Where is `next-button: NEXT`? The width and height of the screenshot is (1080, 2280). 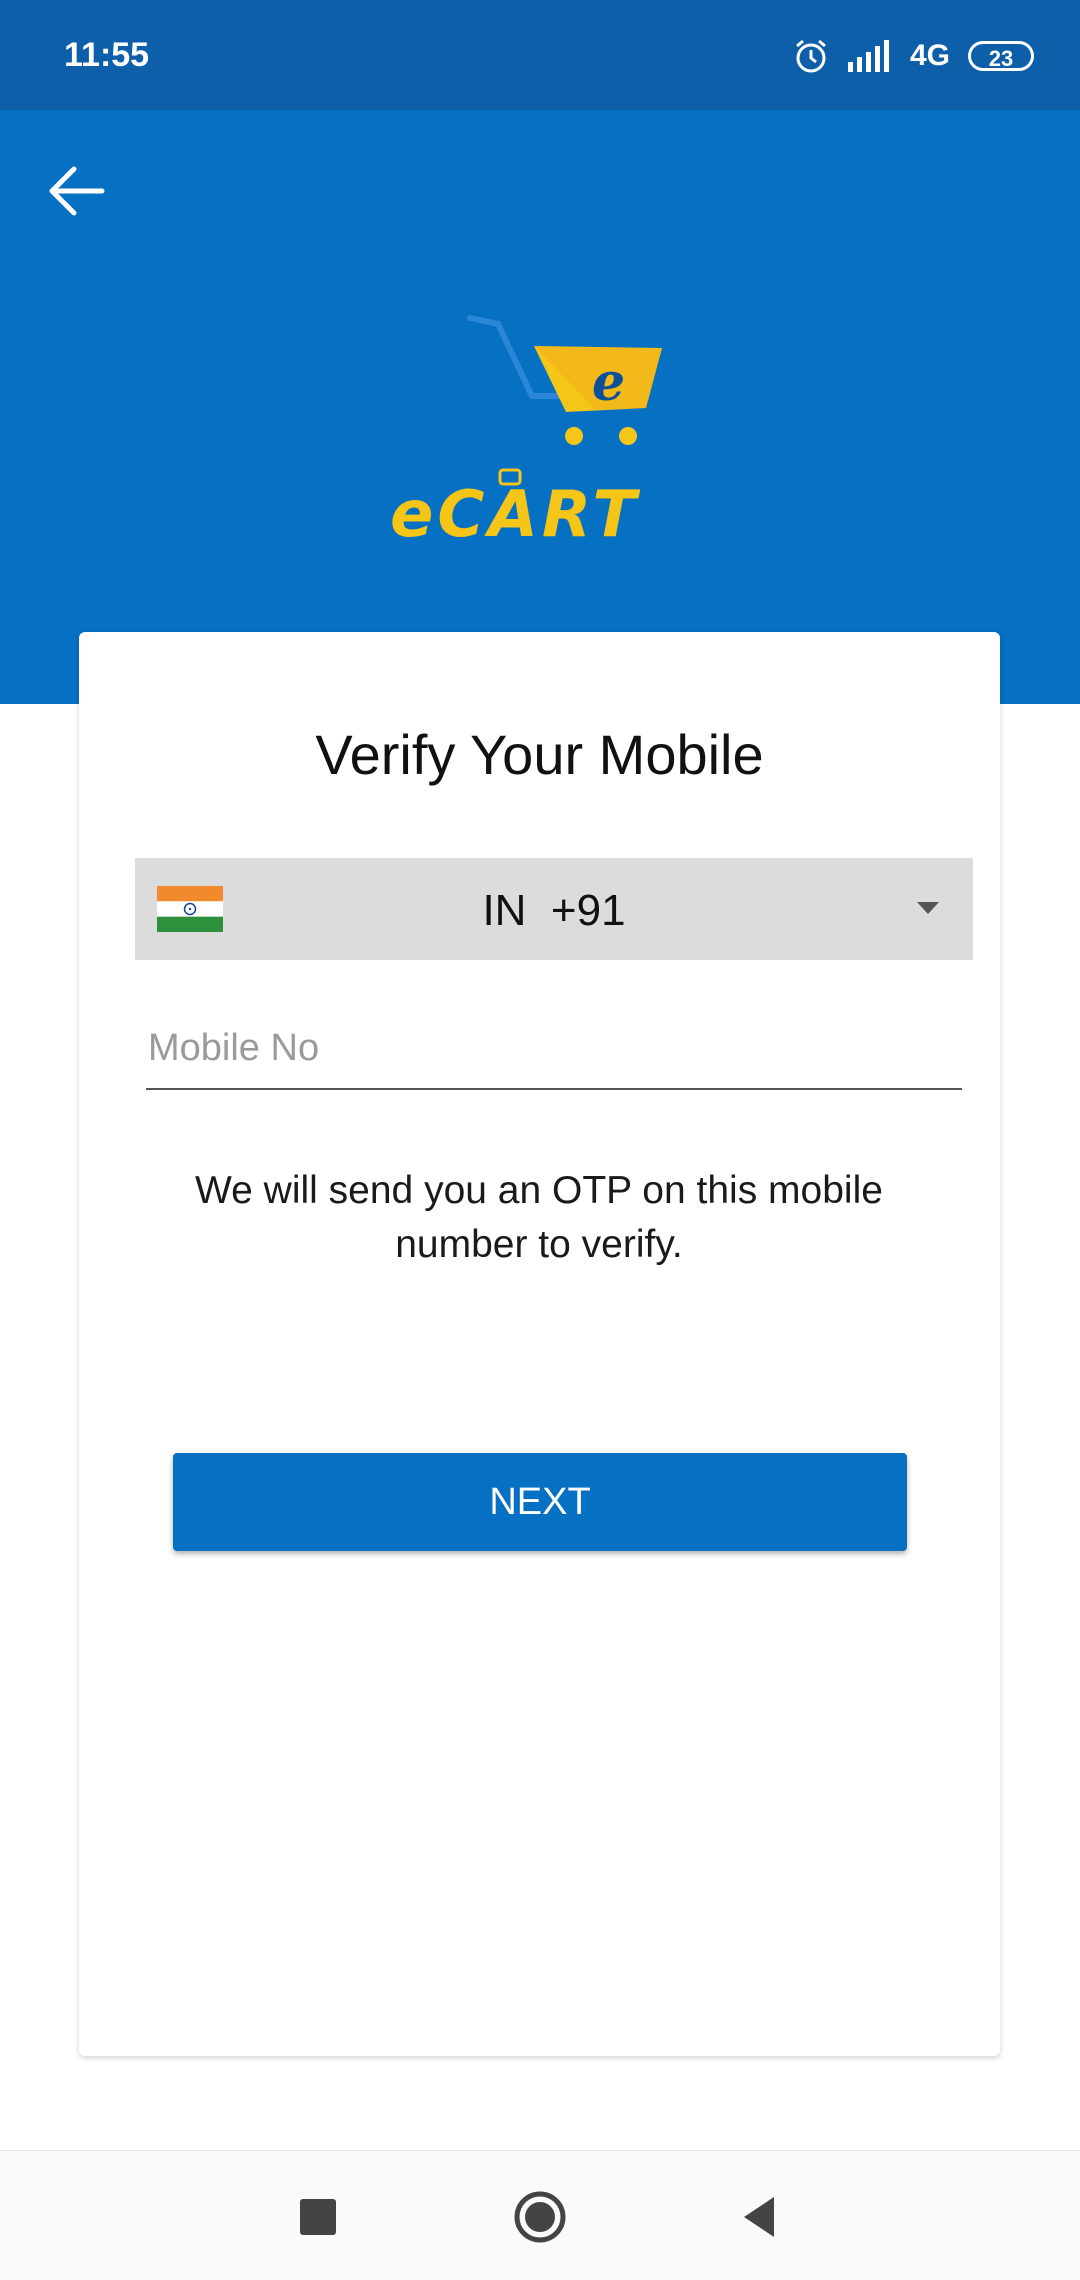
next-button: NEXT is located at coordinates (540, 1502).